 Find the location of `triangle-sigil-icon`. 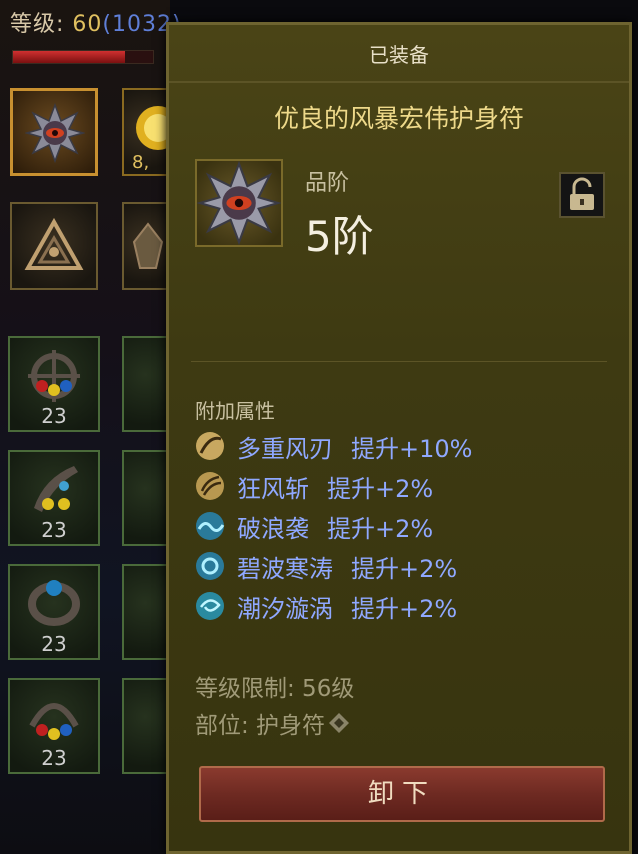

triangle-sigil-icon is located at coordinates (54, 243).